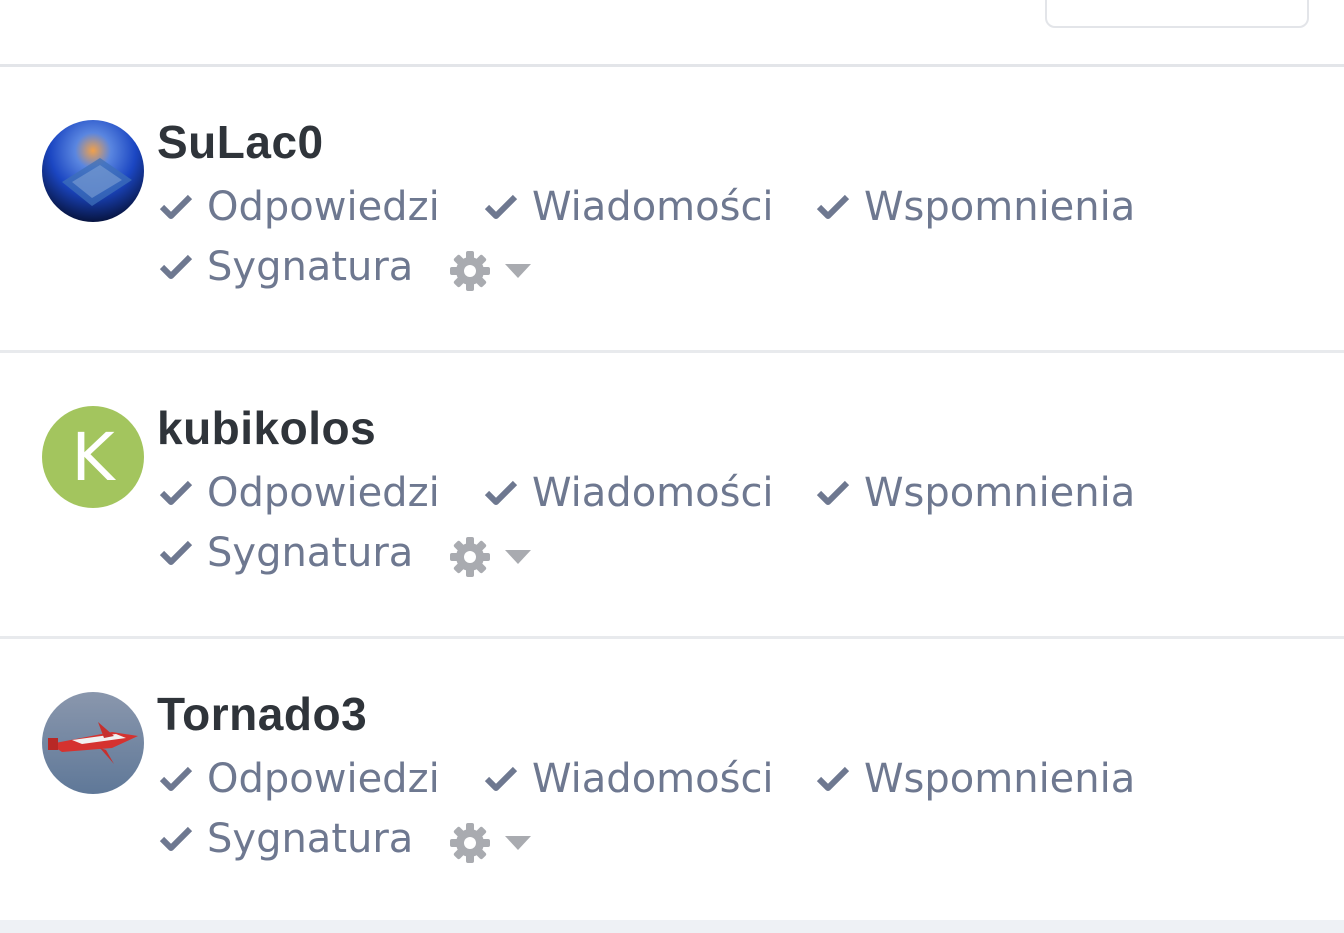  I want to click on top-bar, so click(672, 33).